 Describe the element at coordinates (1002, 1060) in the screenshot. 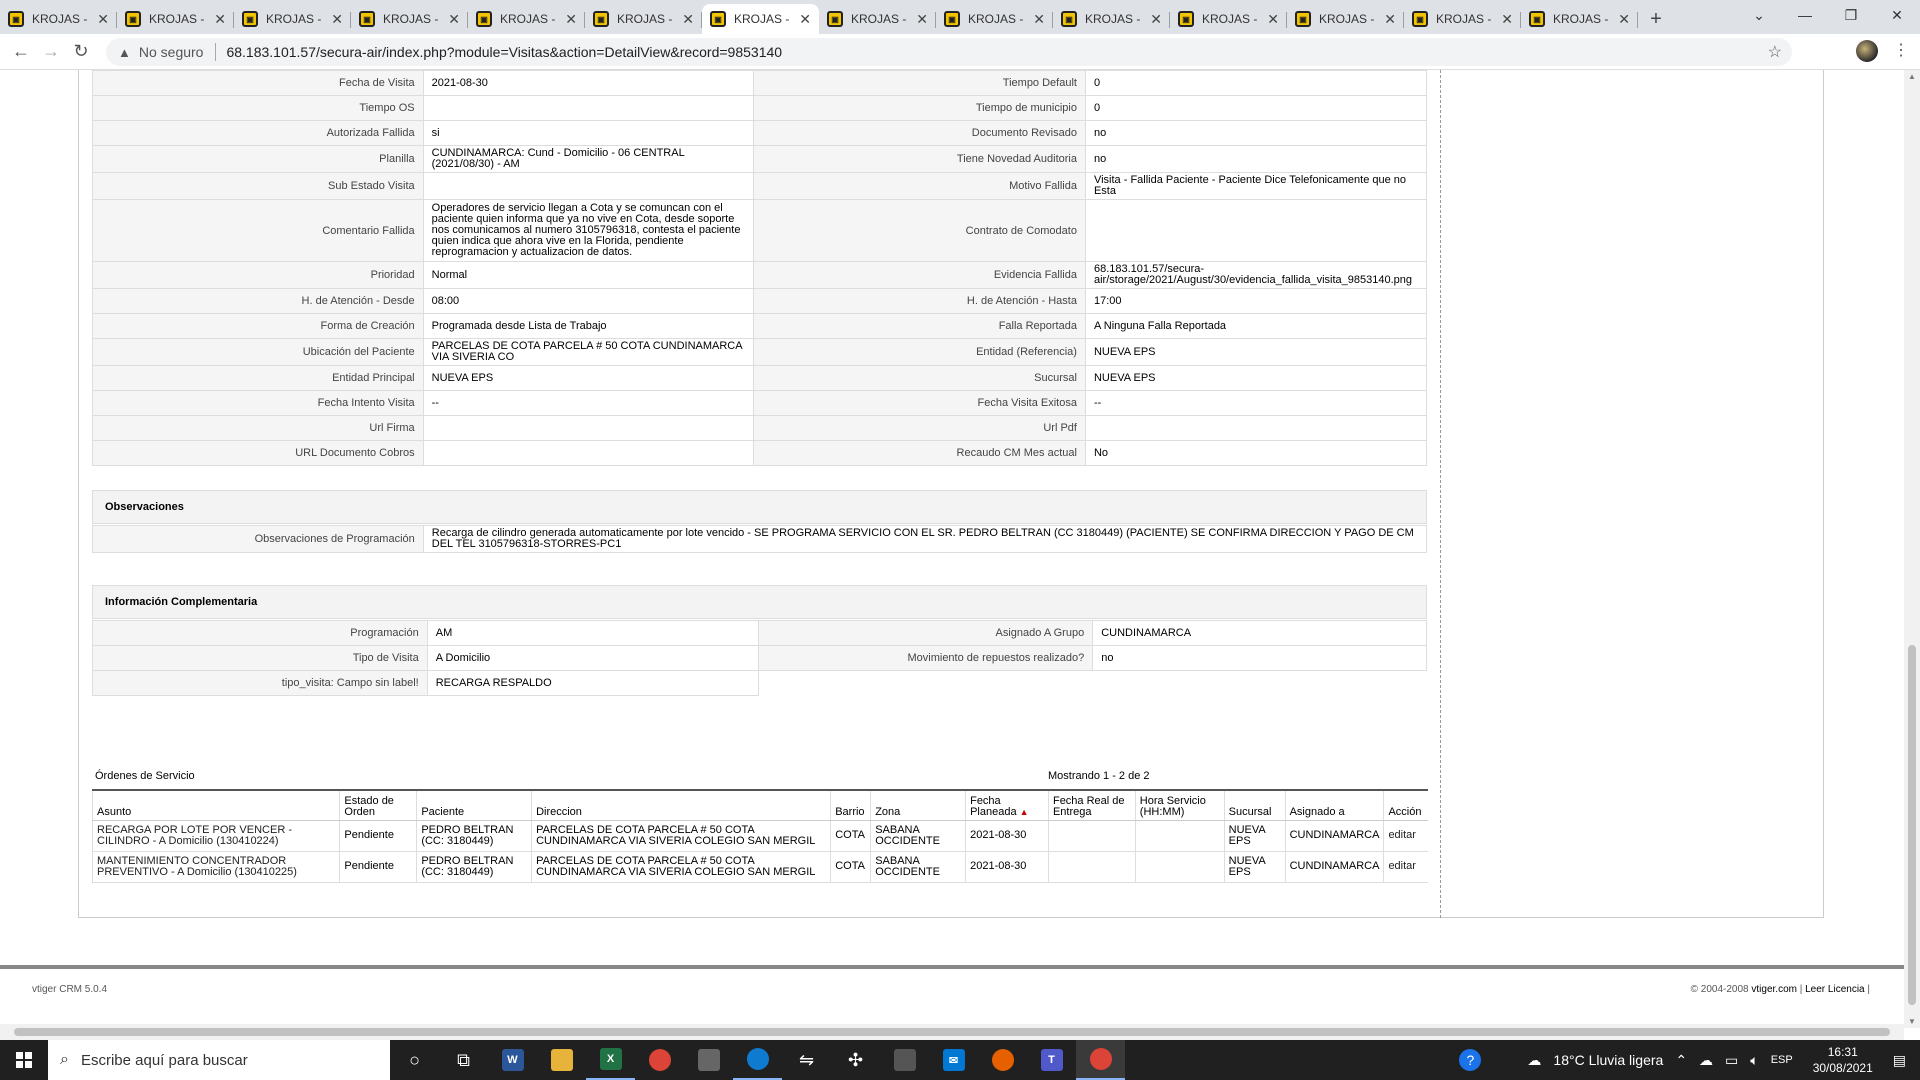

I see `firefox-icon` at that location.